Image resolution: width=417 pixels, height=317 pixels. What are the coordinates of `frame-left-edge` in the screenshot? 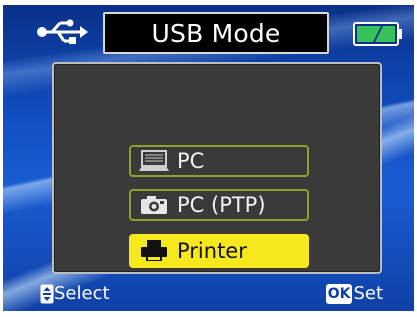 It's located at (1, 158).